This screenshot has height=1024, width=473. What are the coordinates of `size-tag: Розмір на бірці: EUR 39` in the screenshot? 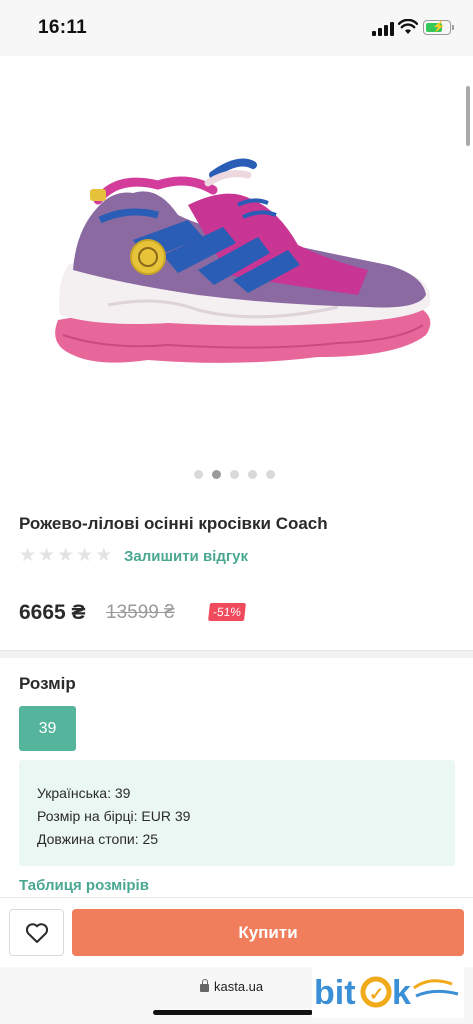 It's located at (114, 816).